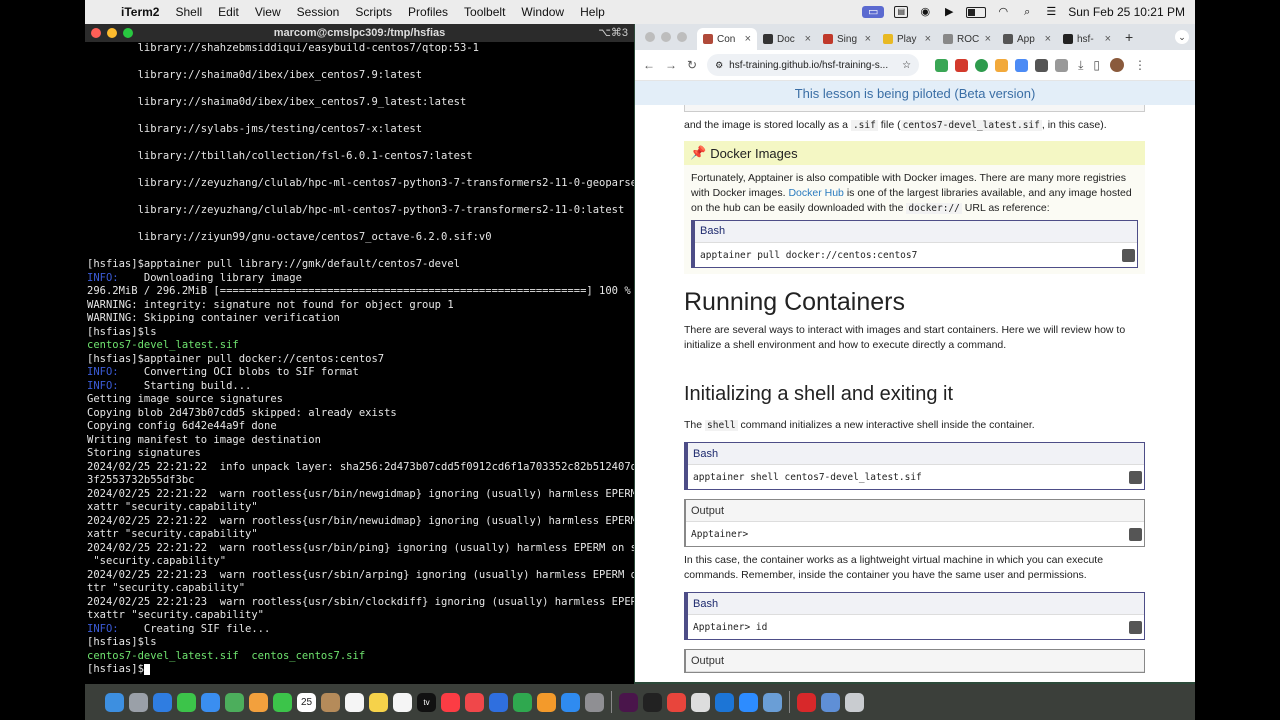  I want to click on browser-tab: Sing ×, so click(847, 39).